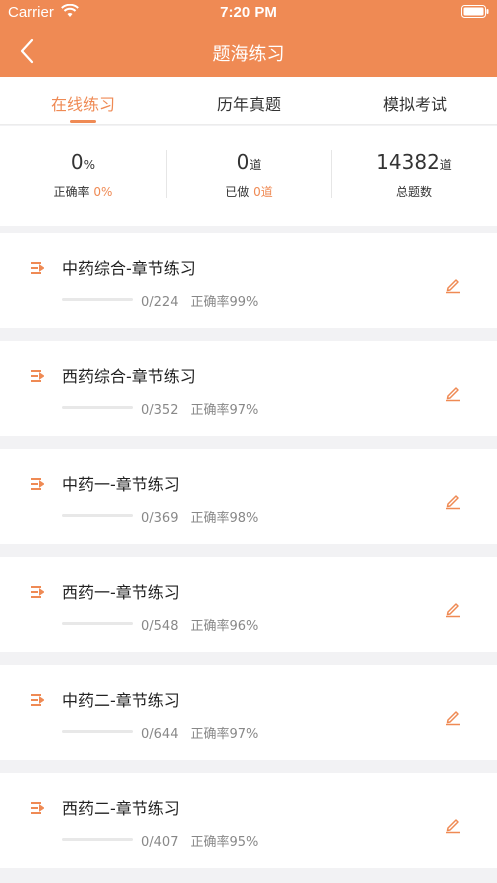 The width and height of the screenshot is (497, 883). Describe the element at coordinates (121, 808) in the screenshot. I see `course-title: 西药二-章节练习` at that location.